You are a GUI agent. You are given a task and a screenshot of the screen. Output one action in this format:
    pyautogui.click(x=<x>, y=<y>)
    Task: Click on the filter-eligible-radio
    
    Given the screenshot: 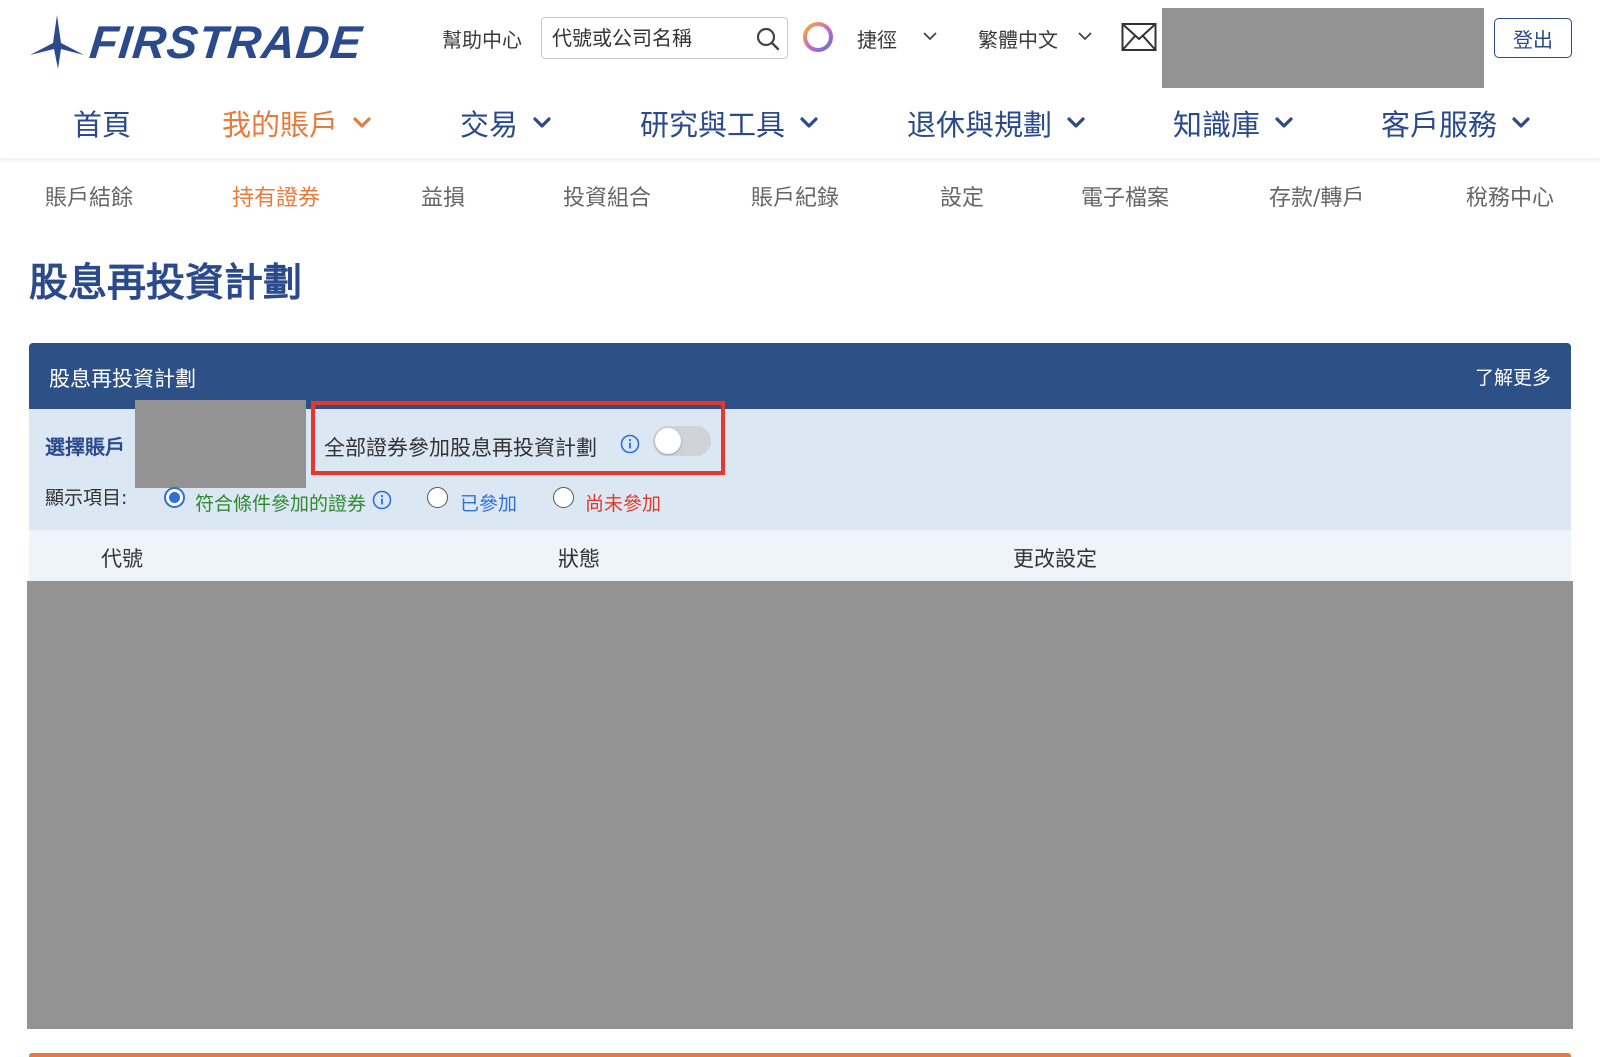 What is the action you would take?
    pyautogui.click(x=174, y=497)
    